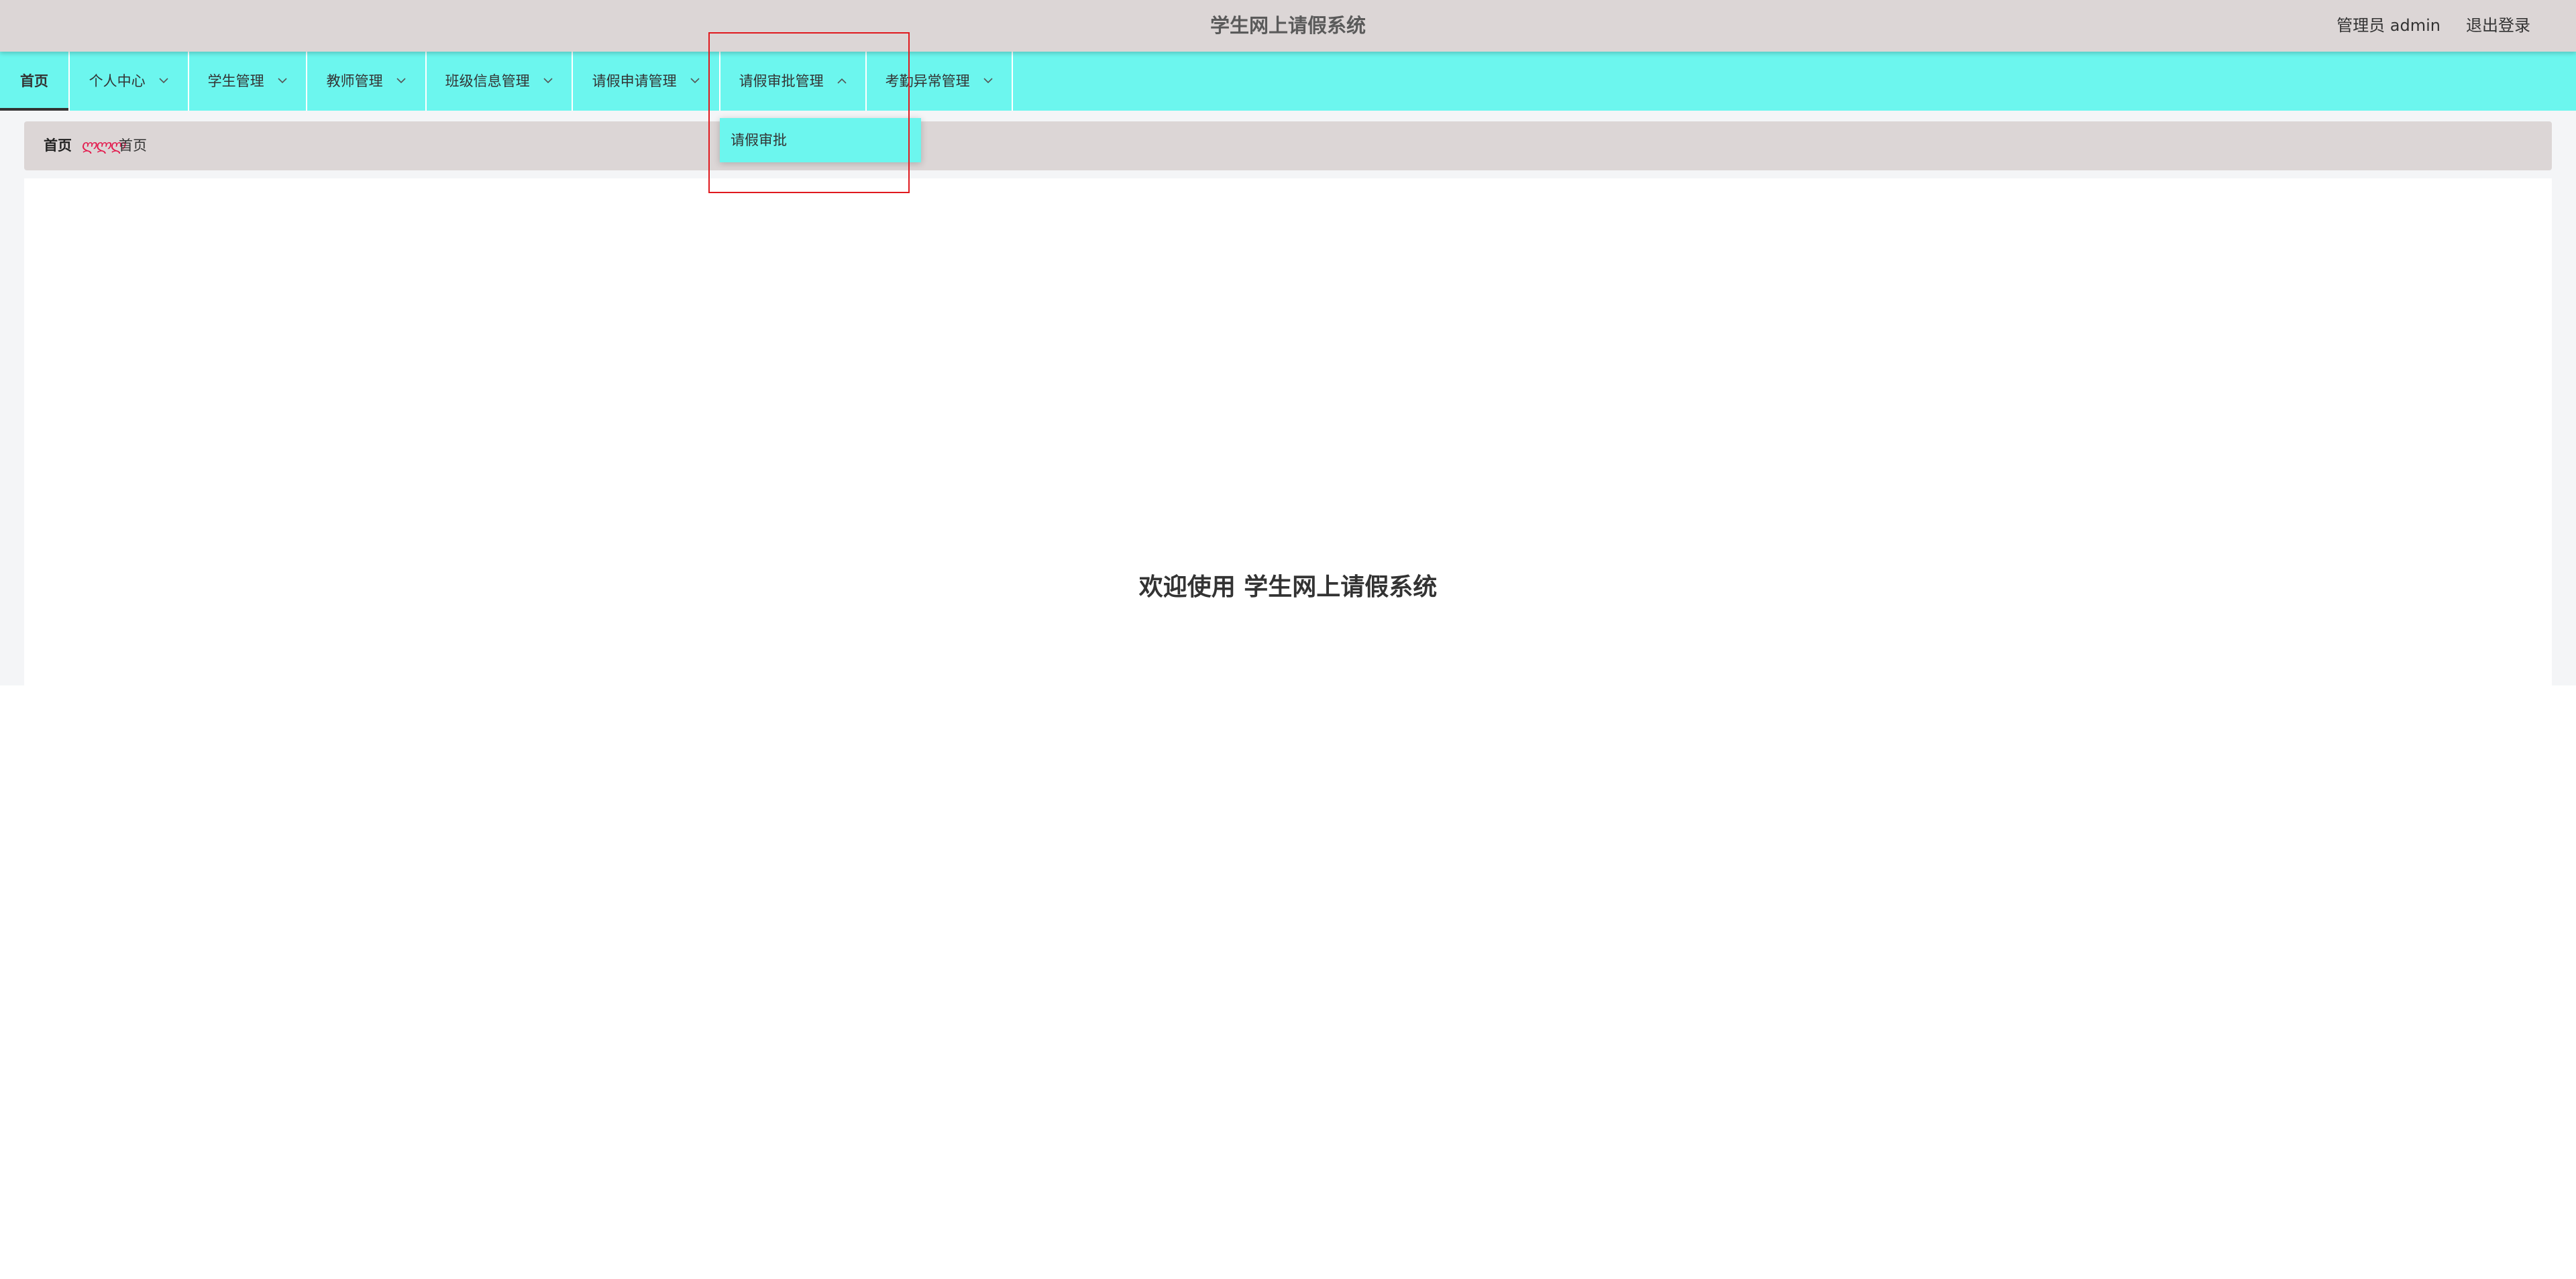 The width and height of the screenshot is (2576, 1279). I want to click on active-underline, so click(34, 109).